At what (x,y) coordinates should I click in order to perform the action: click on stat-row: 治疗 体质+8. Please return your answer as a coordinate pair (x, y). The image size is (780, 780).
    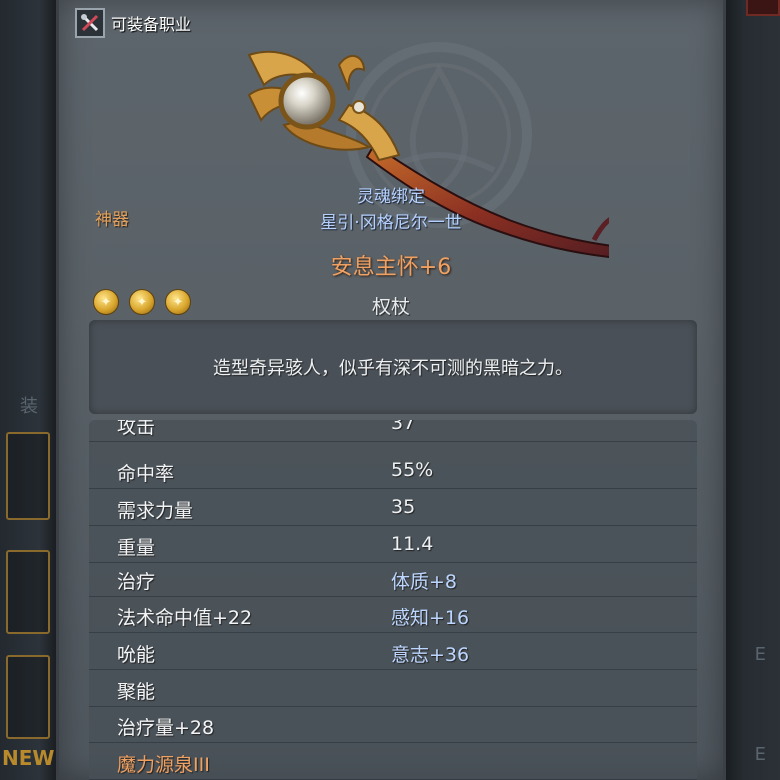
    Looking at the image, I should click on (393, 578).